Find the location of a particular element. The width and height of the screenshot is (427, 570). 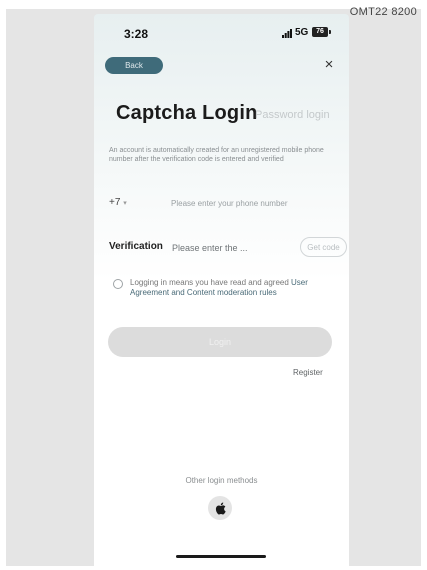

signal-icon is located at coordinates (287, 33).